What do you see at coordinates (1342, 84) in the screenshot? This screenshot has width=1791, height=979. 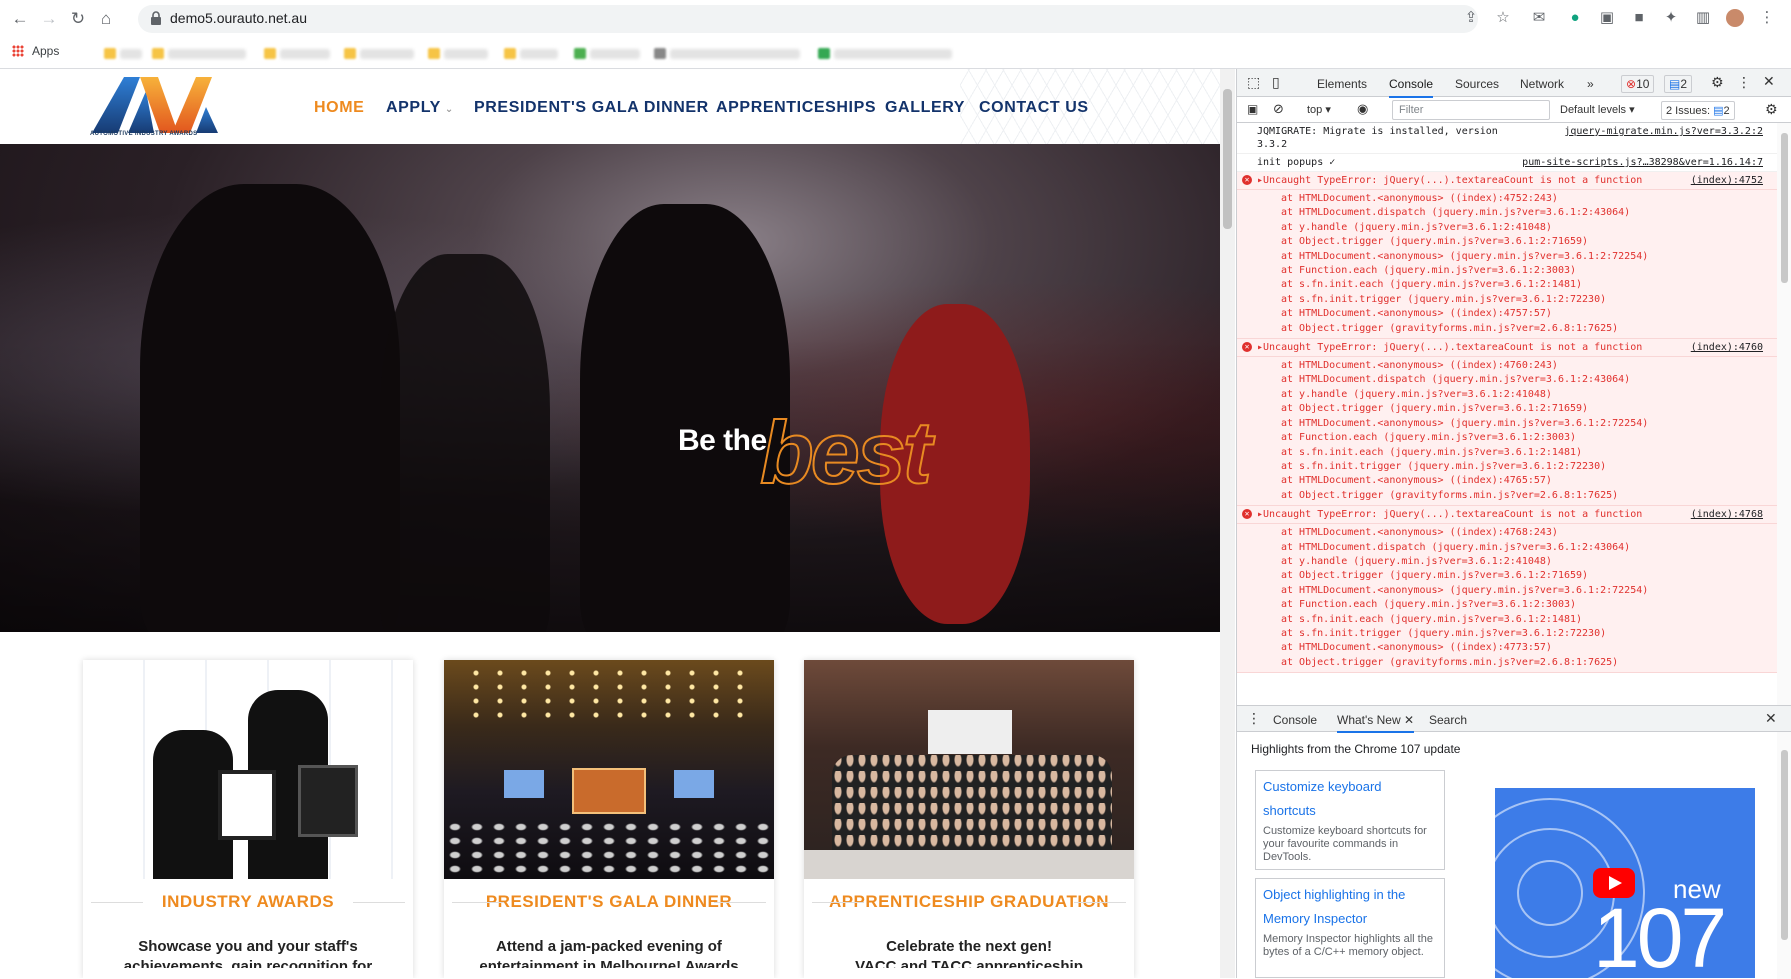 I see `tab-elements: Elements` at bounding box center [1342, 84].